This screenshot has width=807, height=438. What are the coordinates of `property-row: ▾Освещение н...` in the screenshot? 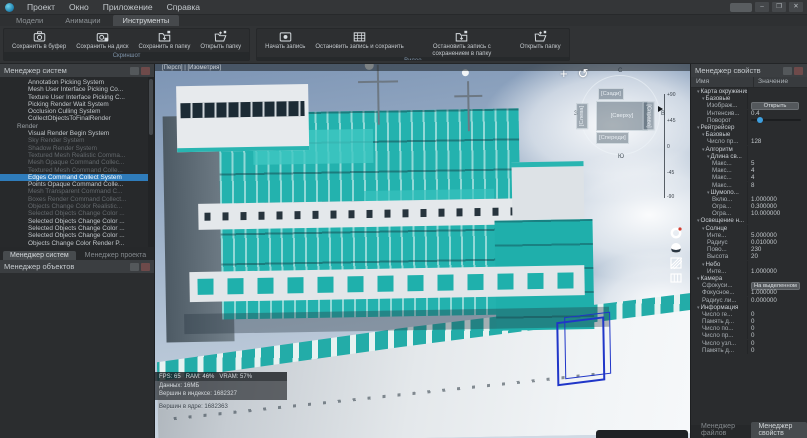 It's located at (749, 221).